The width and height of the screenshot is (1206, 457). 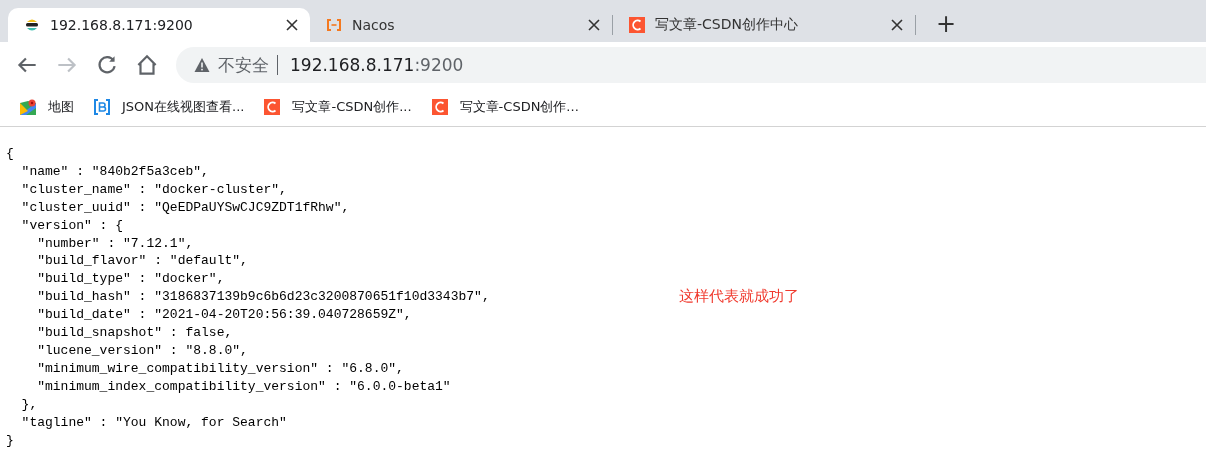 What do you see at coordinates (47, 107) in the screenshot?
I see `bookmark: 地图` at bounding box center [47, 107].